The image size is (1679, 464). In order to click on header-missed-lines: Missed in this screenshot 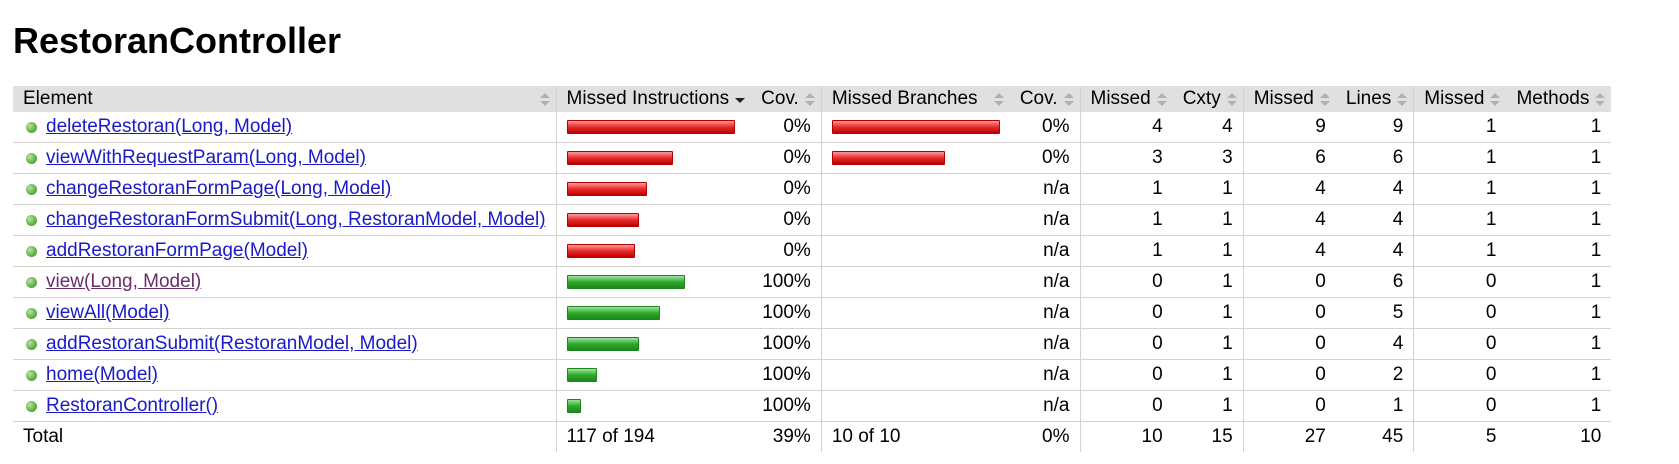, I will do `click(1289, 99)`.